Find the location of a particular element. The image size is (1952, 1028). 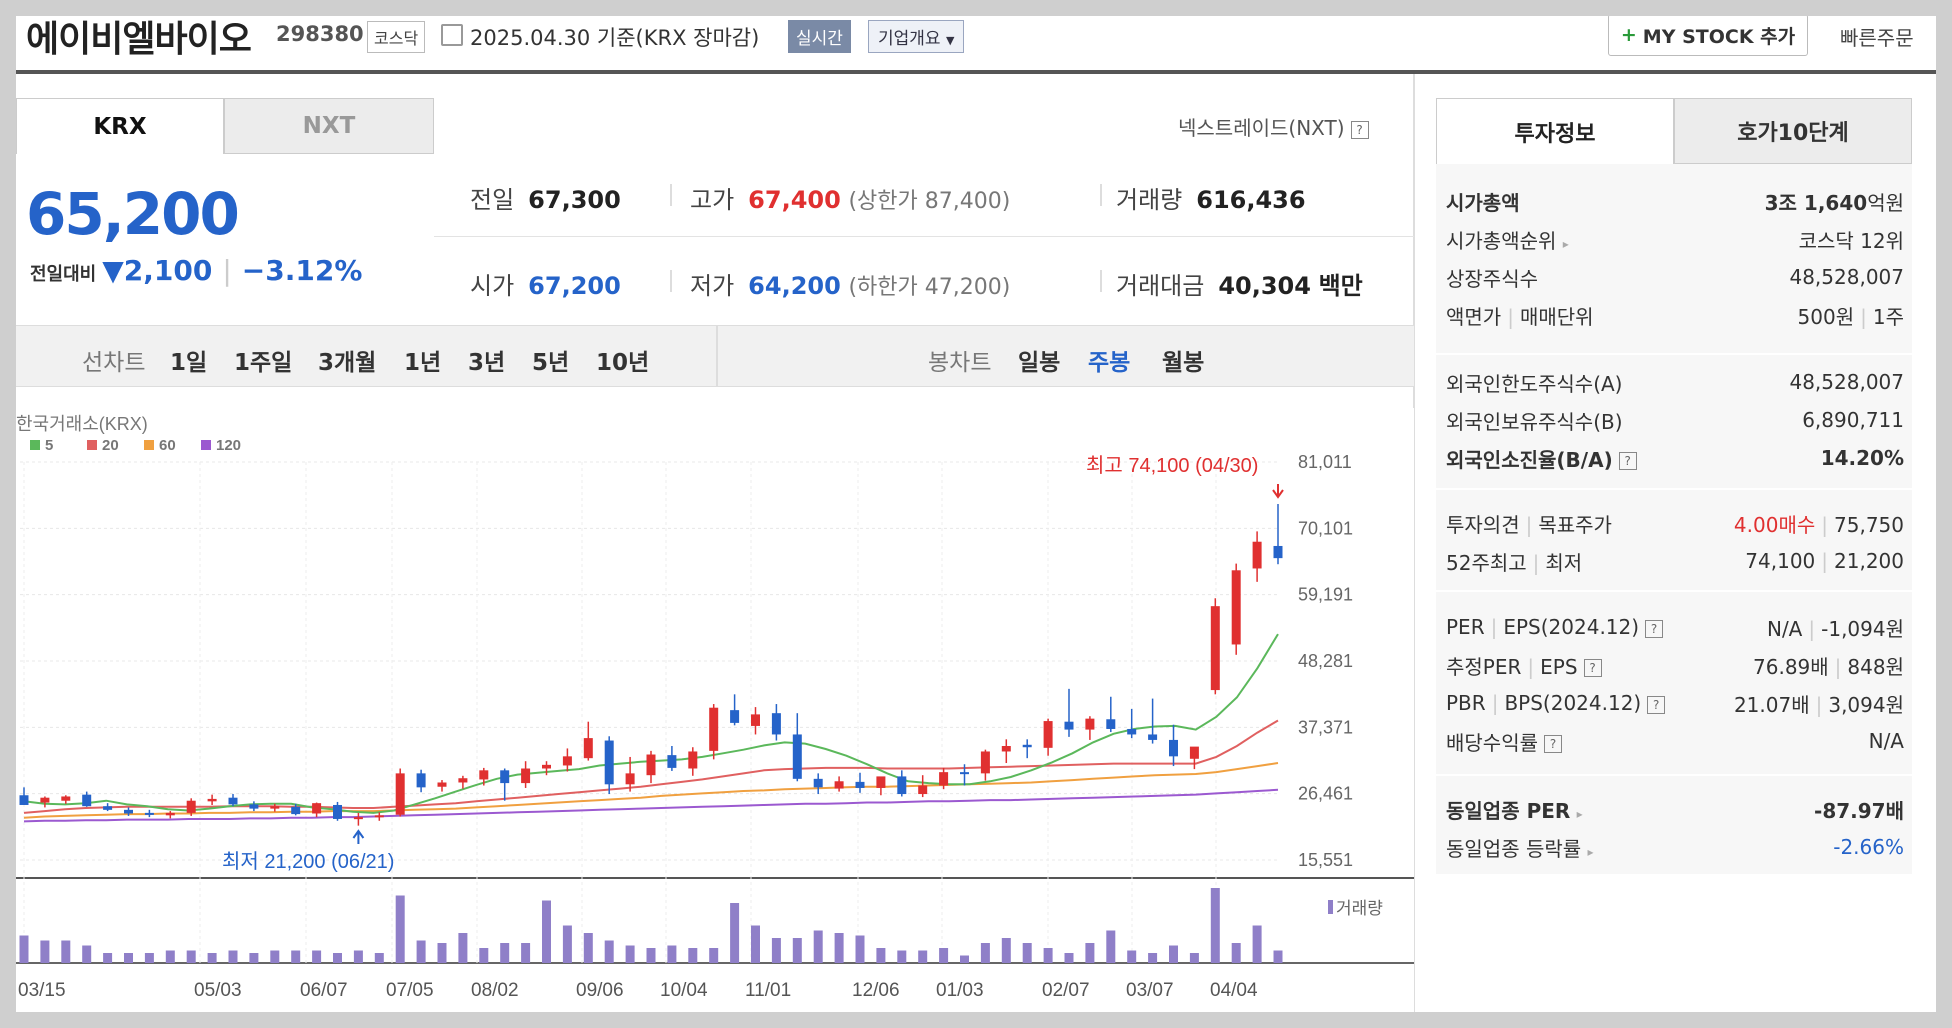

info-key: 추정PER | EPS? is located at coordinates (1524, 665).